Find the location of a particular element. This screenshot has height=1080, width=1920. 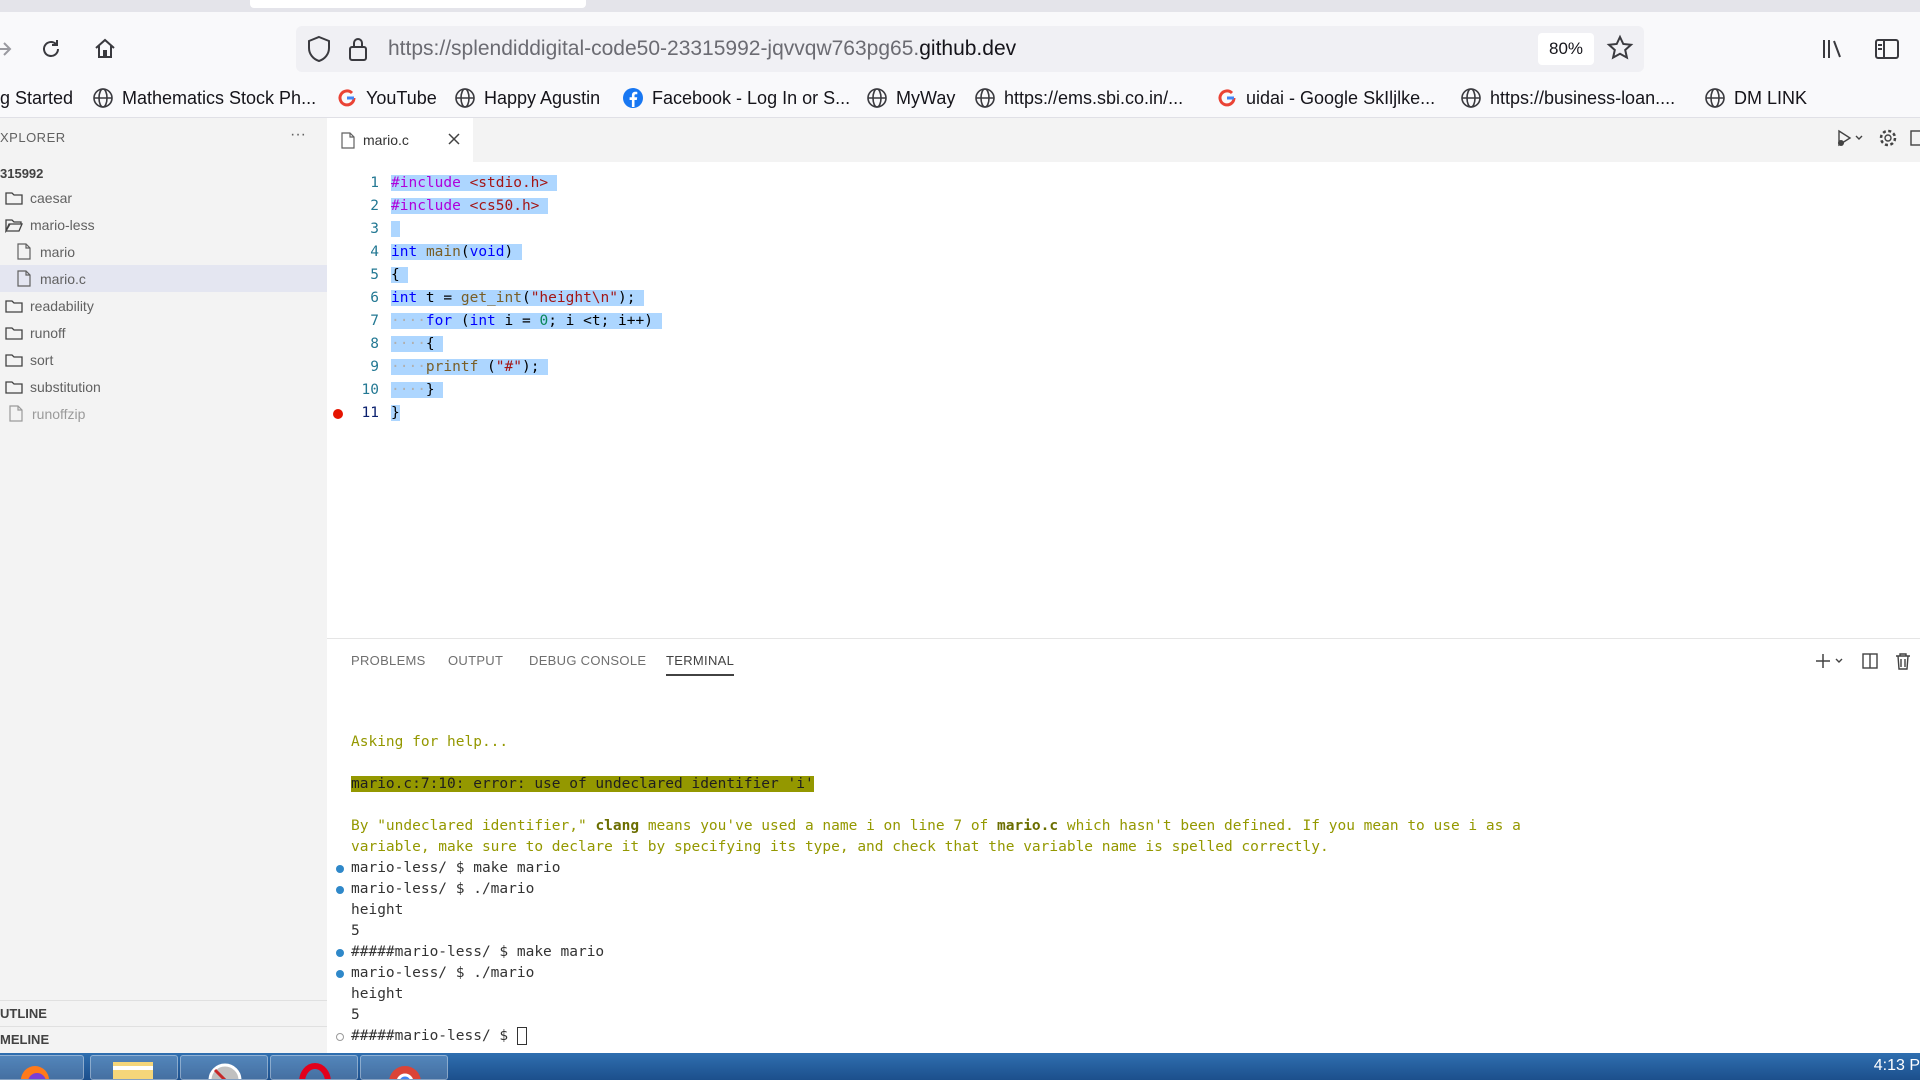

tree-item-caesar: caesar is located at coordinates (163, 197).